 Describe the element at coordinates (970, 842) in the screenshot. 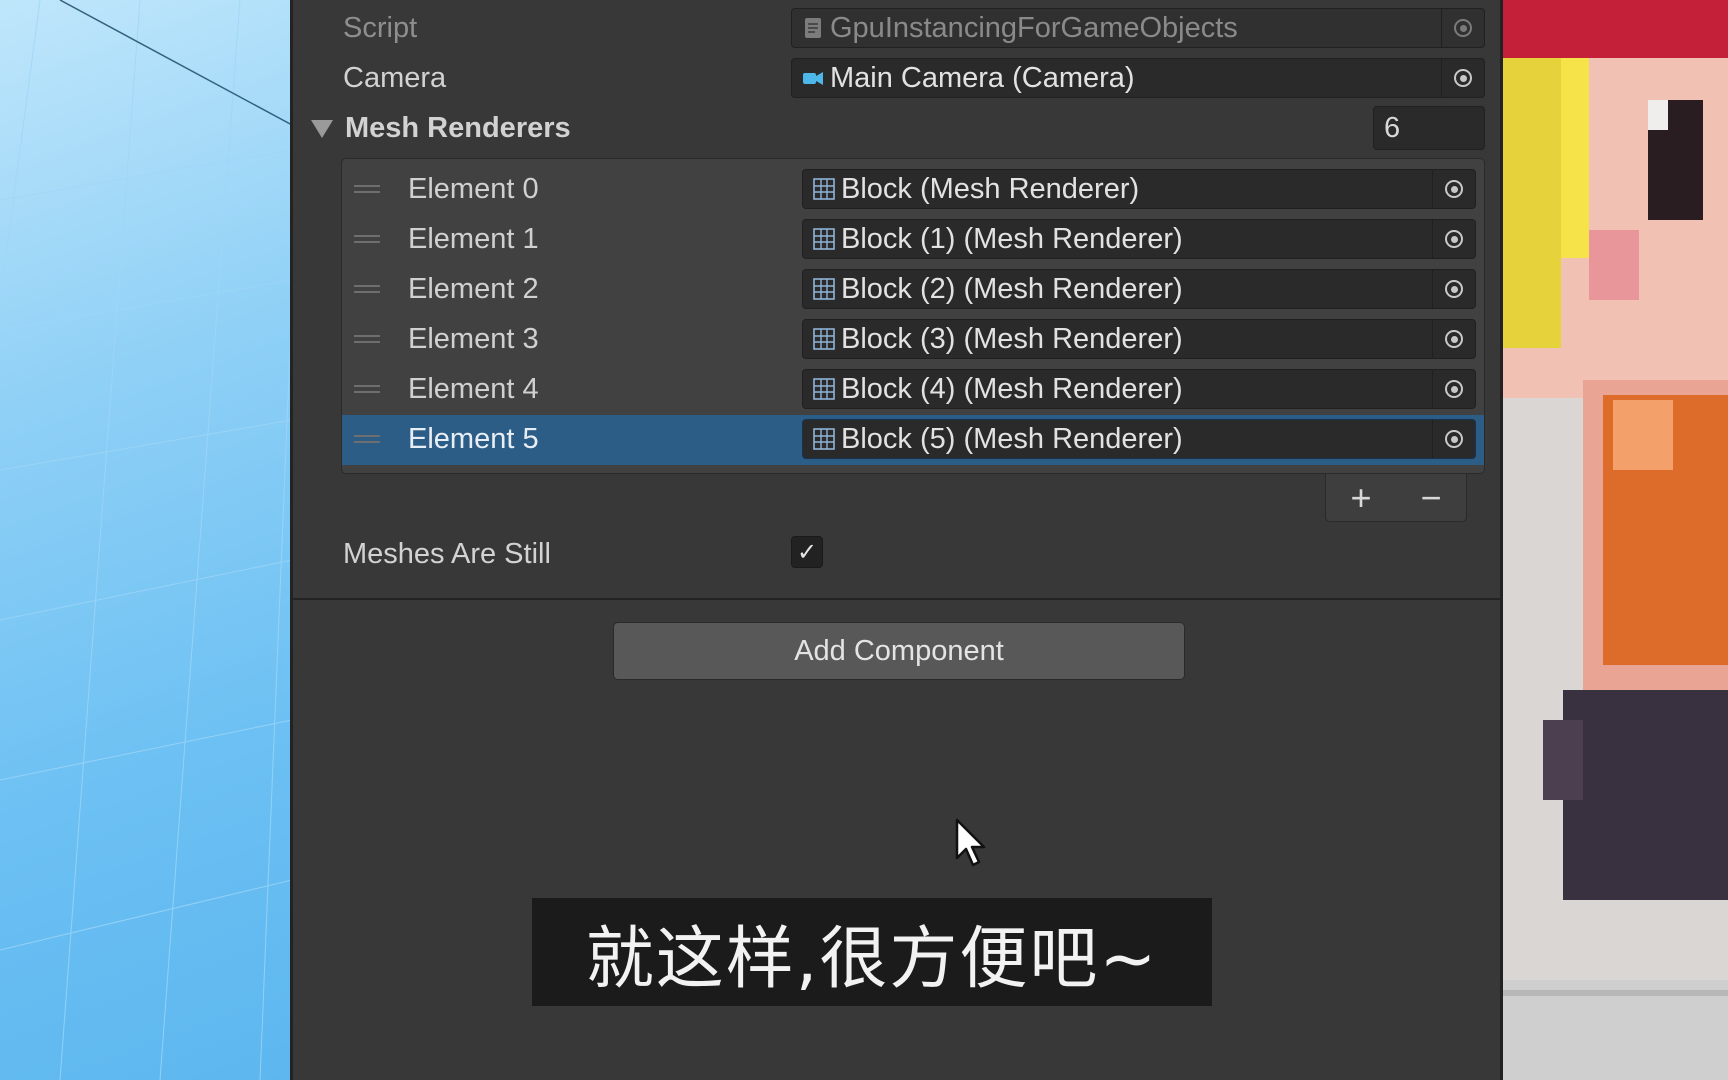

I see `mouse-cursor-icon` at that location.